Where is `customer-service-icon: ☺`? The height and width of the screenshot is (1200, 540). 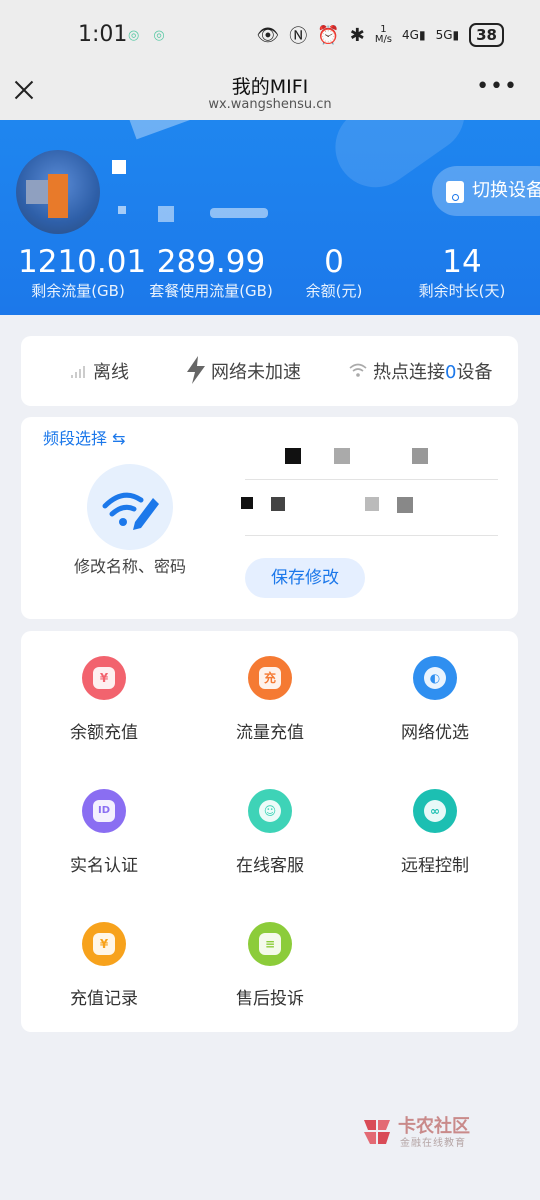
customer-service-icon: ☺ is located at coordinates (270, 811).